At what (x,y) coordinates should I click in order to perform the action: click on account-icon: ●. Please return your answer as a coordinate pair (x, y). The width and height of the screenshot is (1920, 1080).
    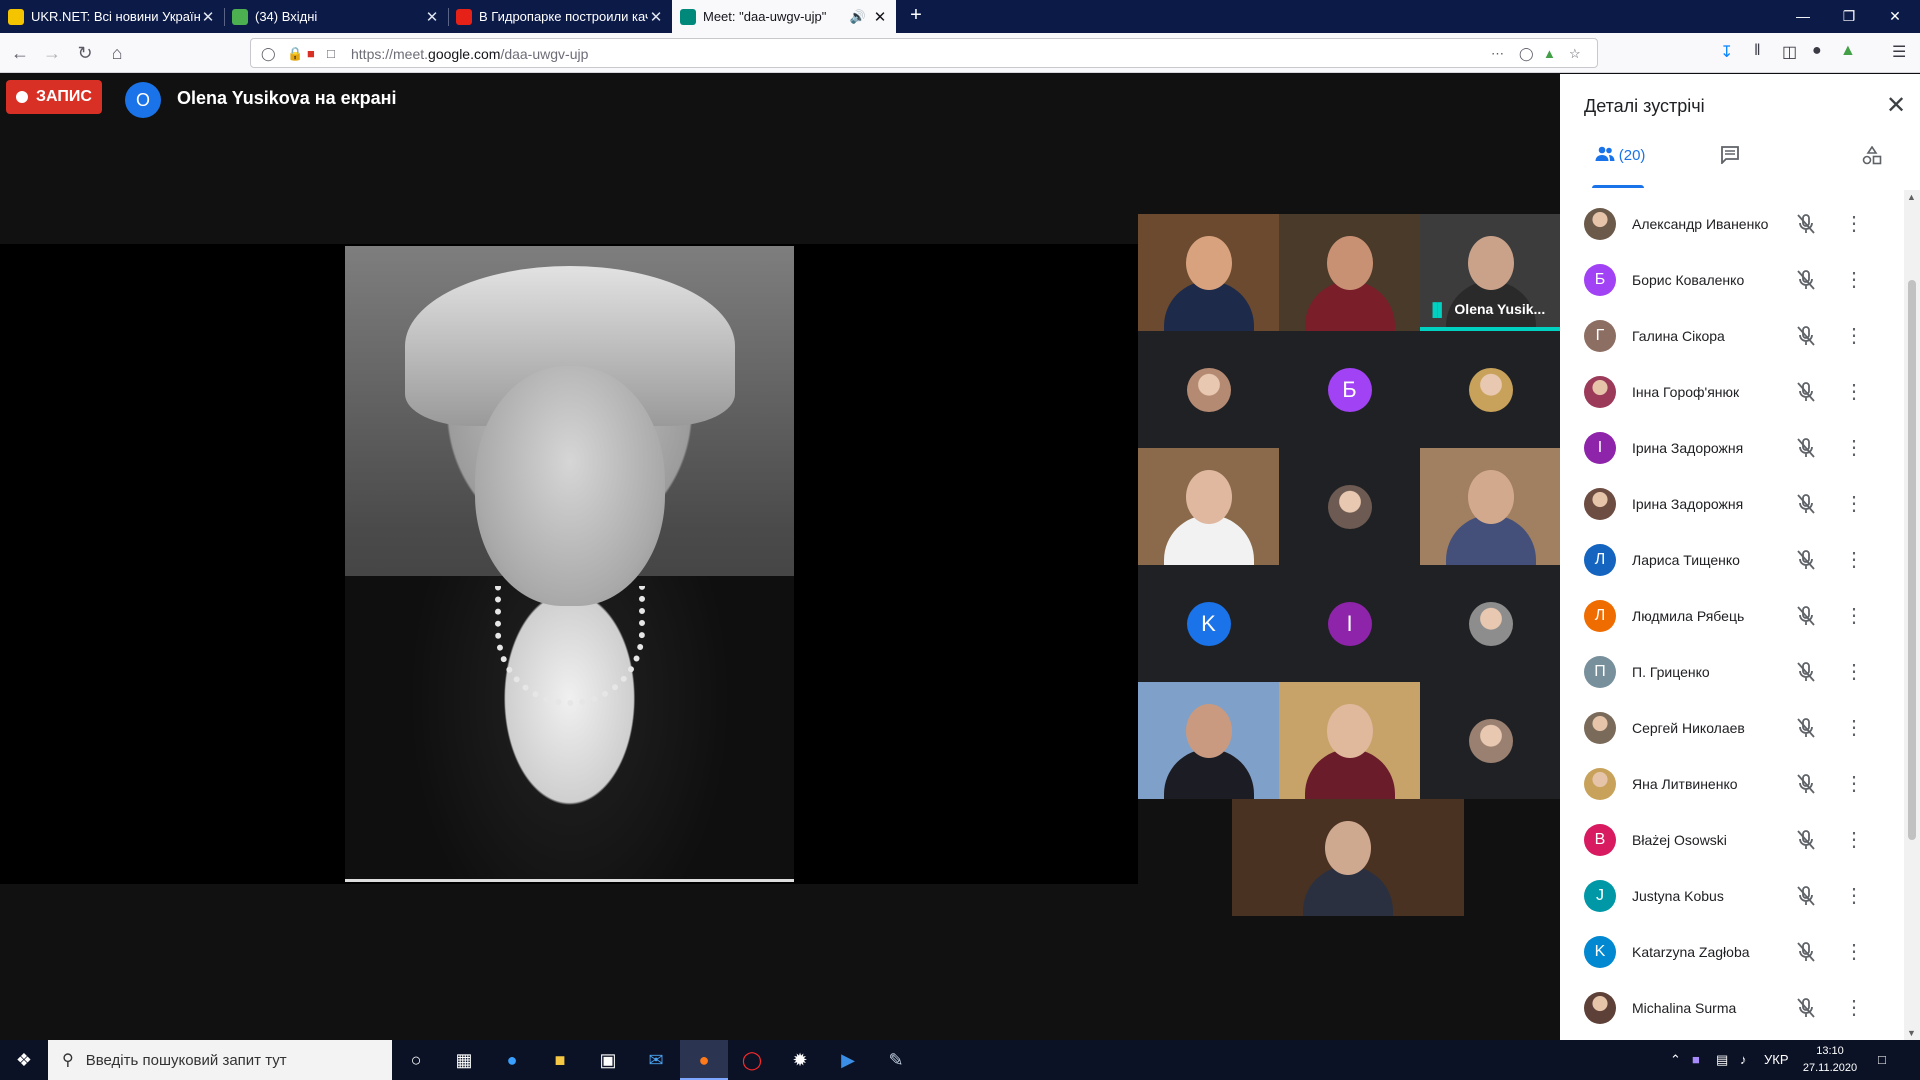
    Looking at the image, I should click on (1817, 51).